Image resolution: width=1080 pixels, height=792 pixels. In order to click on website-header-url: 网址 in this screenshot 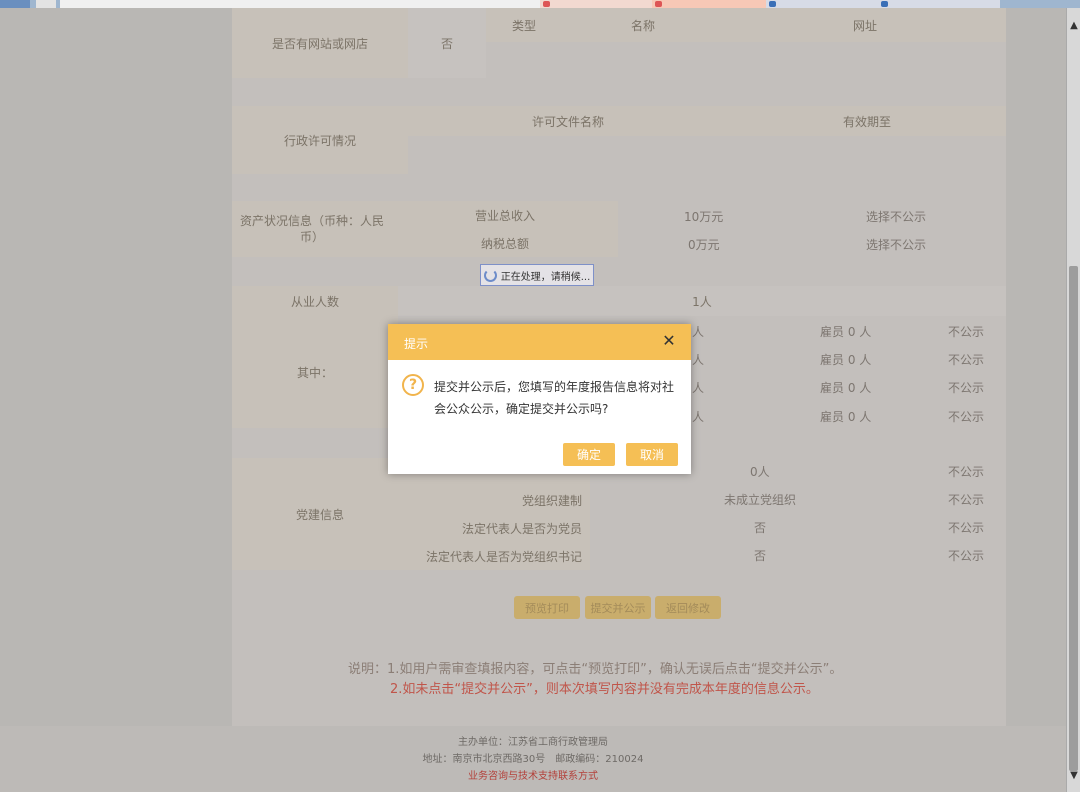, I will do `click(865, 25)`.